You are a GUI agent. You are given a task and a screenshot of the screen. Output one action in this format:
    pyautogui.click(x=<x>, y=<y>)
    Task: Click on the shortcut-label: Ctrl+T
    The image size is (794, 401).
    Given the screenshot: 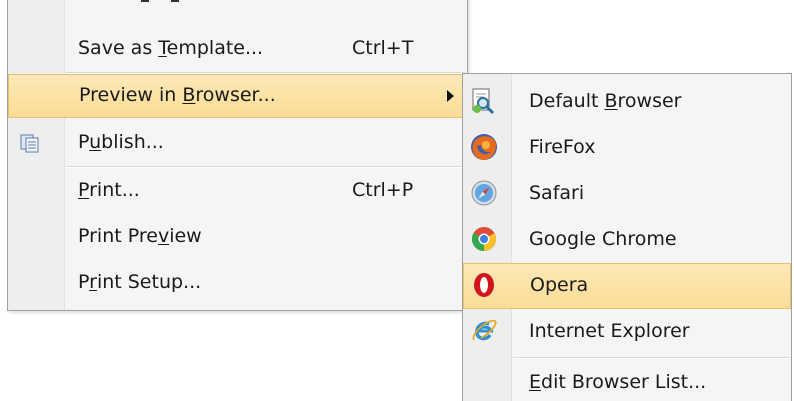 What is the action you would take?
    pyautogui.click(x=383, y=48)
    